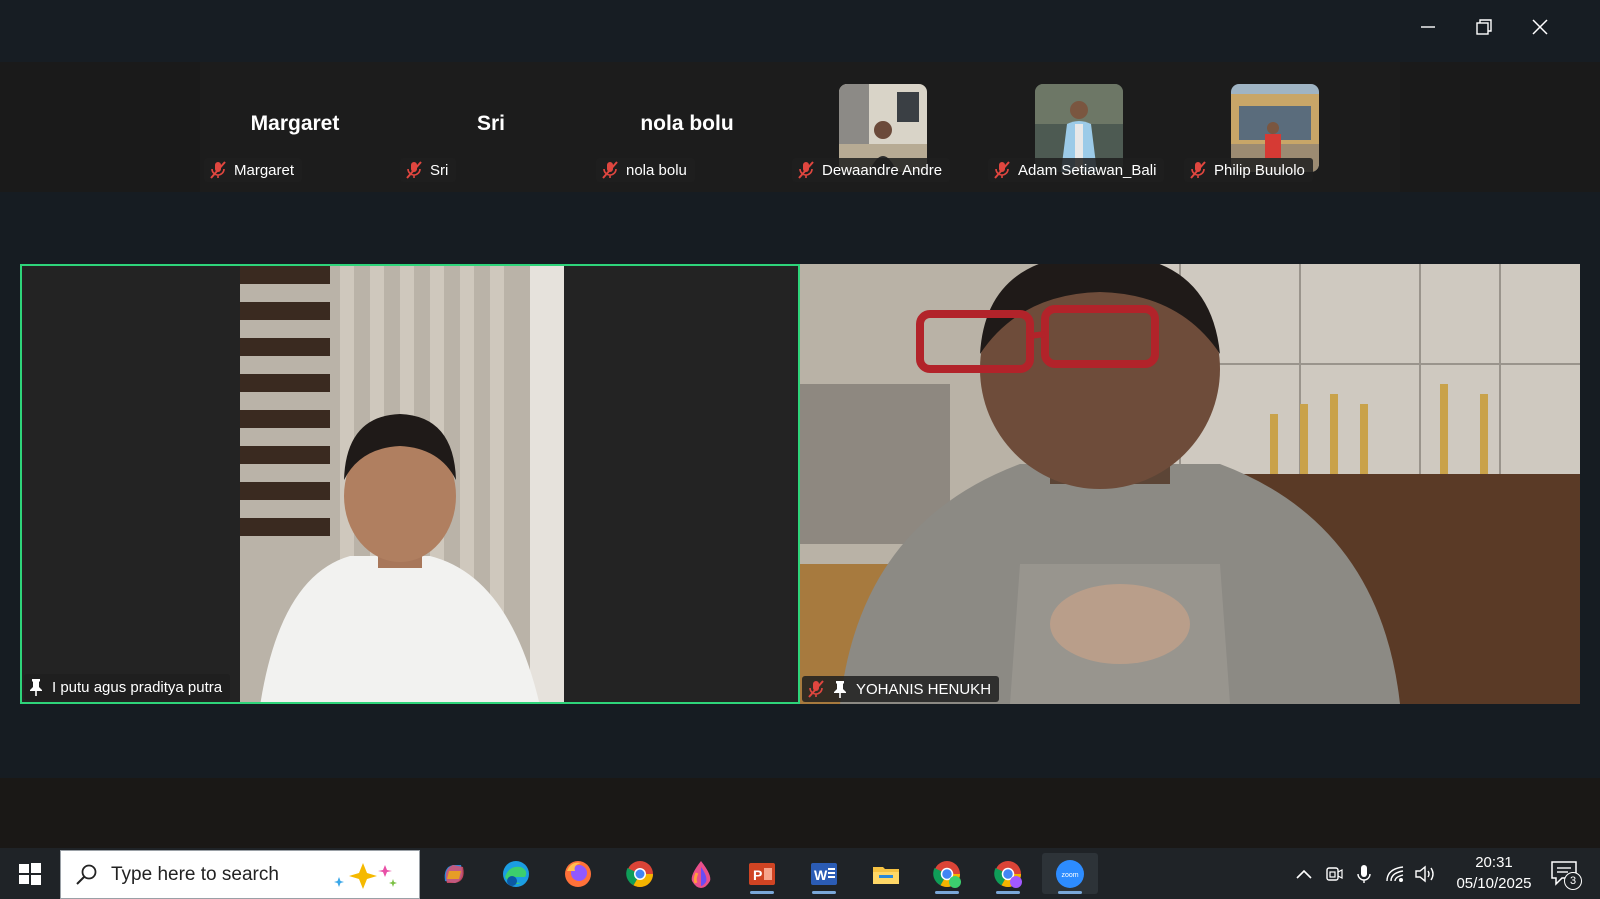 The width and height of the screenshot is (1600, 899). I want to click on participant-name-tag: Adam Setiawan_Bali, so click(1076, 170).